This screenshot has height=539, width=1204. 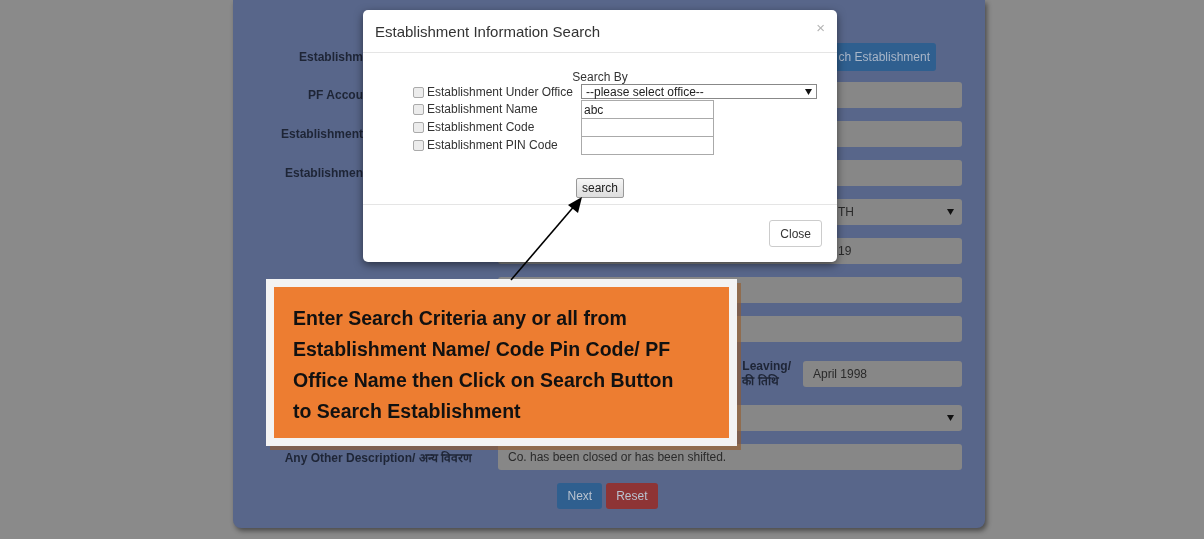 What do you see at coordinates (766, 373) in the screenshot?
I see `field-label: Leaving/ की तिथि` at bounding box center [766, 373].